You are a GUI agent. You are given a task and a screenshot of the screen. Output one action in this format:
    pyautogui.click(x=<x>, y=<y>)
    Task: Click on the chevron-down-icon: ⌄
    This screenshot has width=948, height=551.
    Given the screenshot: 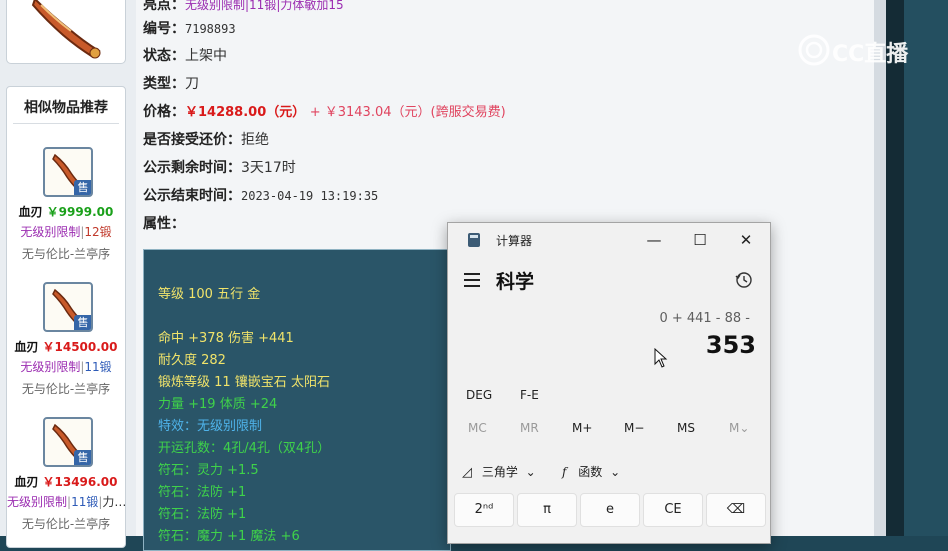 What is the action you would take?
    pyautogui.click(x=530, y=472)
    